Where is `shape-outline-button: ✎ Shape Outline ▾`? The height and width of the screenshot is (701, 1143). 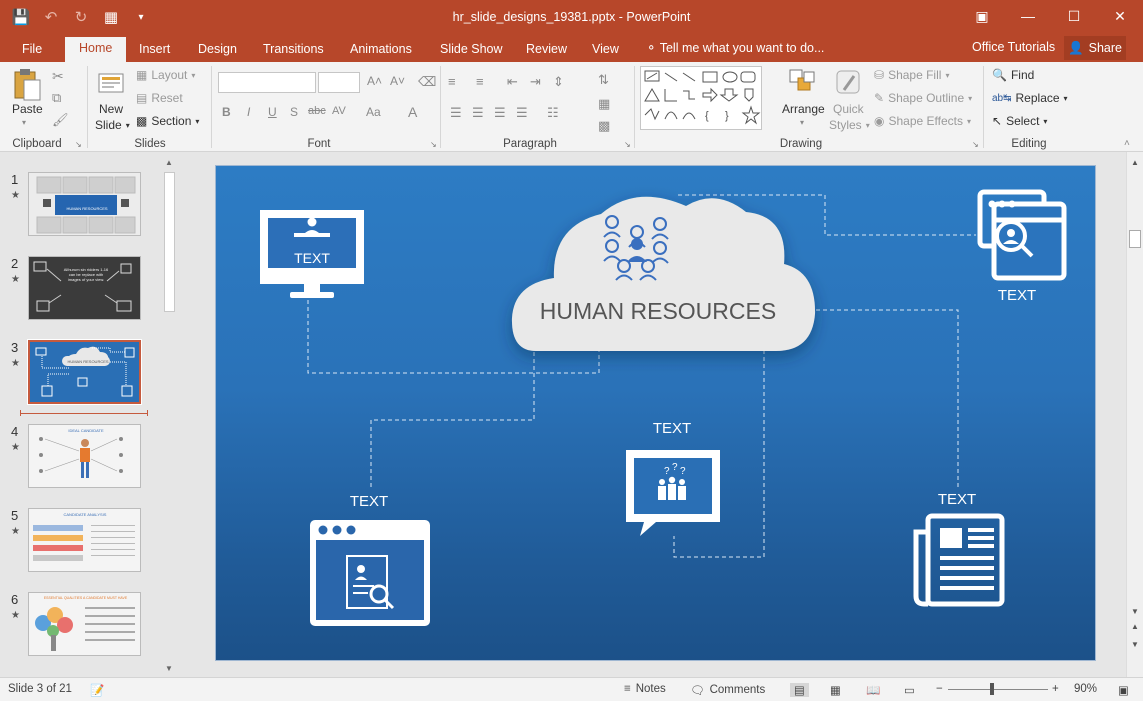
shape-outline-button: ✎ Shape Outline ▾ is located at coordinates (923, 98).